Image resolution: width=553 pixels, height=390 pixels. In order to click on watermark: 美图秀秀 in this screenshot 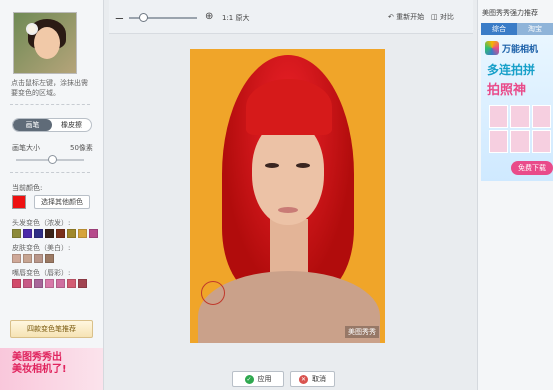, I will do `click(362, 332)`.